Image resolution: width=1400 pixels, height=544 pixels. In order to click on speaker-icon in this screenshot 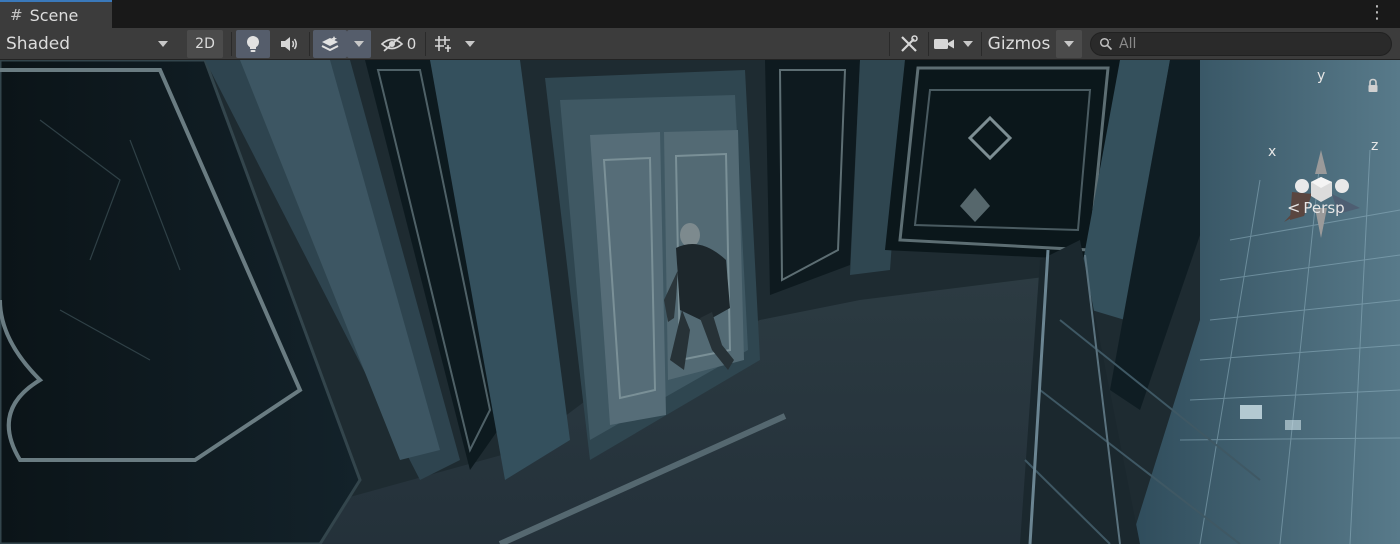, I will do `click(289, 44)`.